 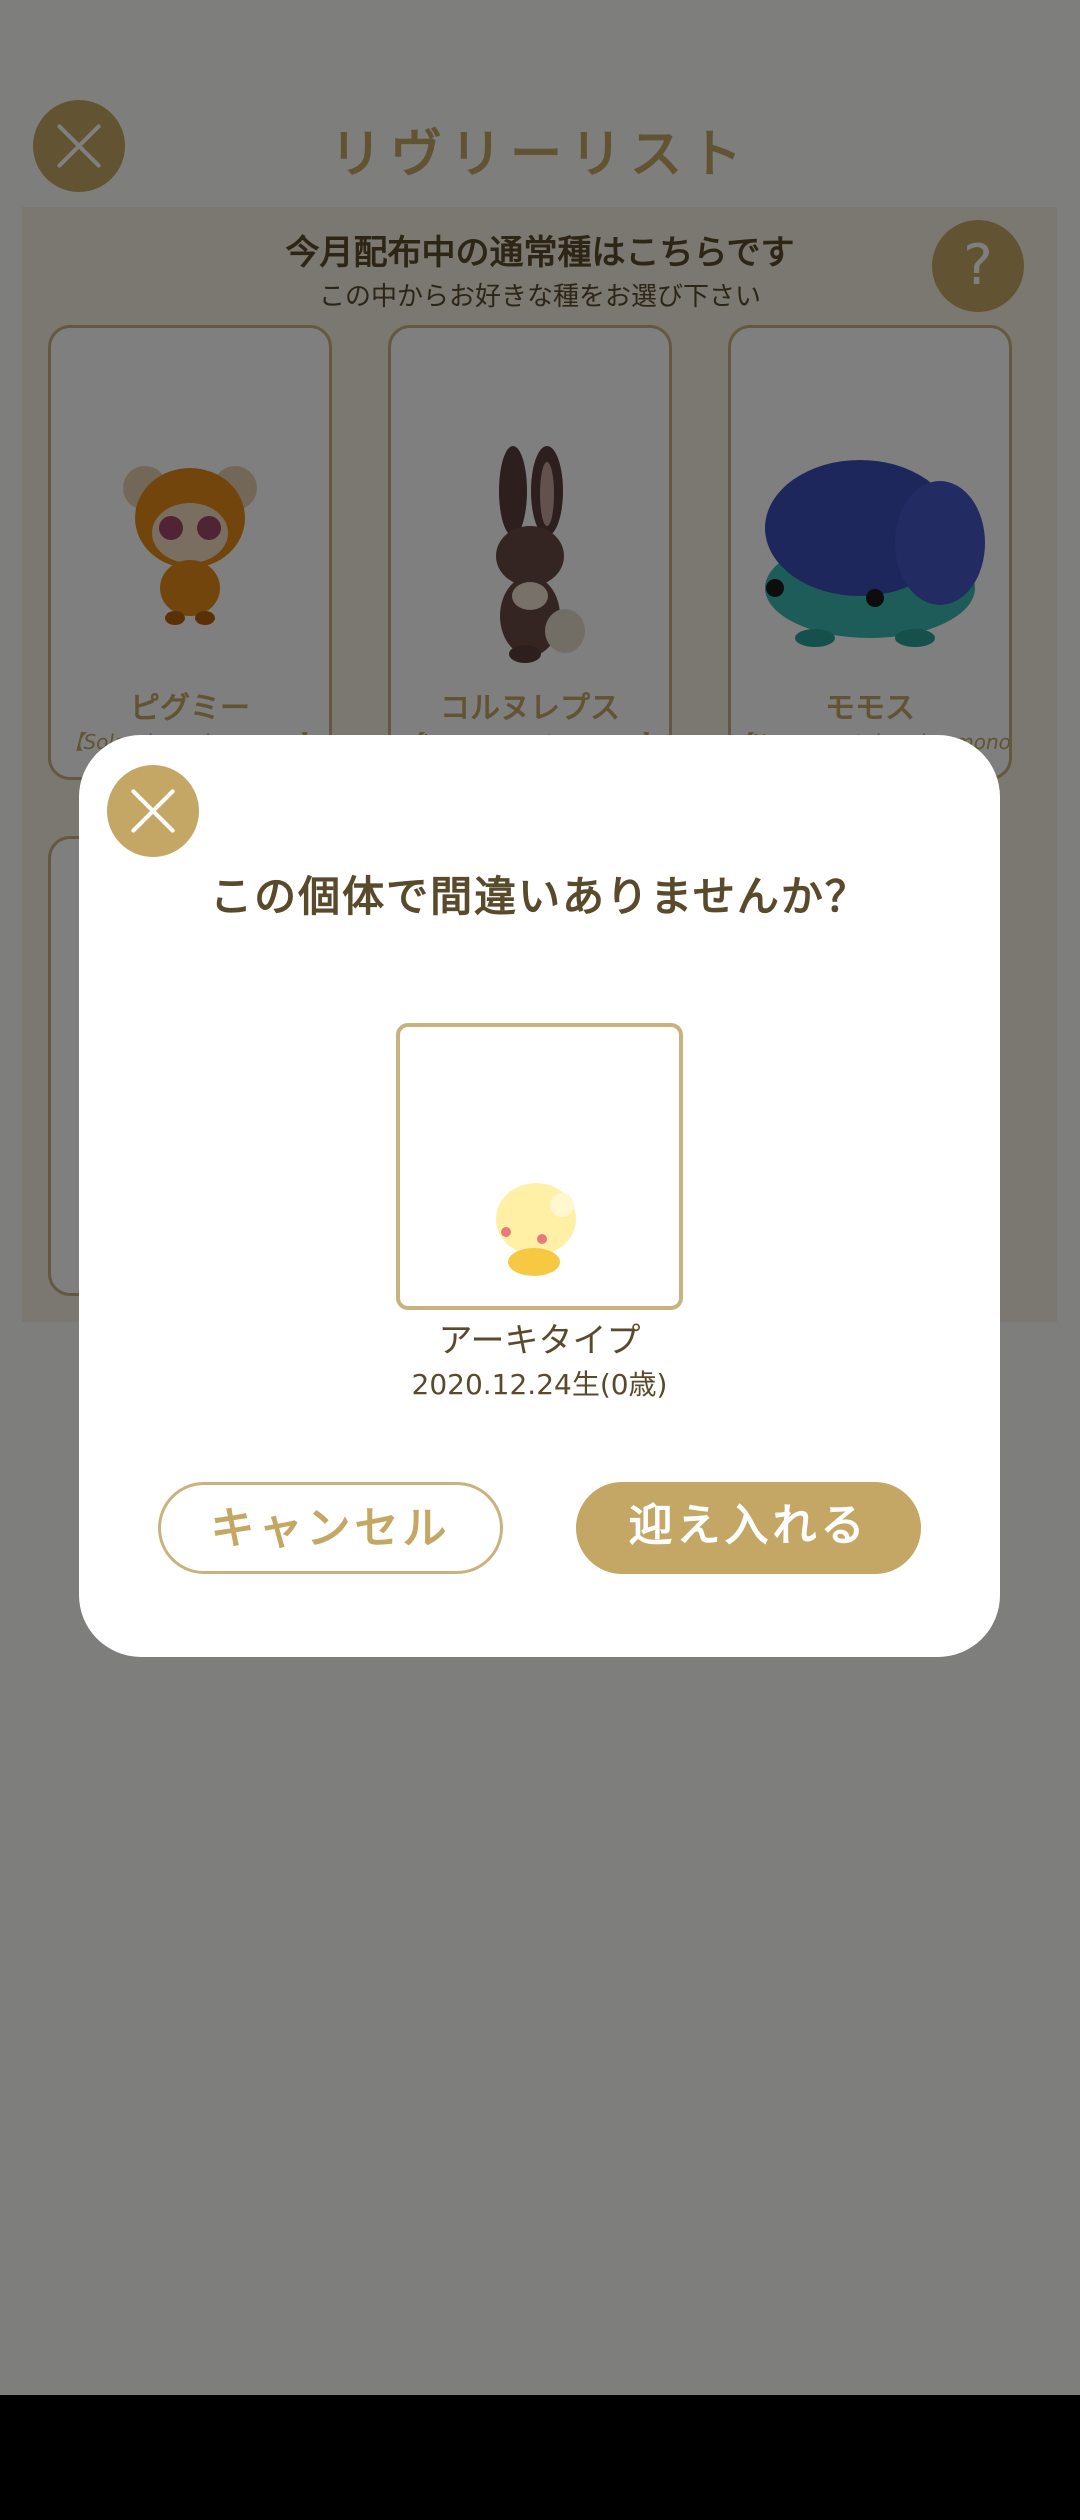 What do you see at coordinates (539, 1341) in the screenshot?
I see `specimen-name: アーキタイプ` at bounding box center [539, 1341].